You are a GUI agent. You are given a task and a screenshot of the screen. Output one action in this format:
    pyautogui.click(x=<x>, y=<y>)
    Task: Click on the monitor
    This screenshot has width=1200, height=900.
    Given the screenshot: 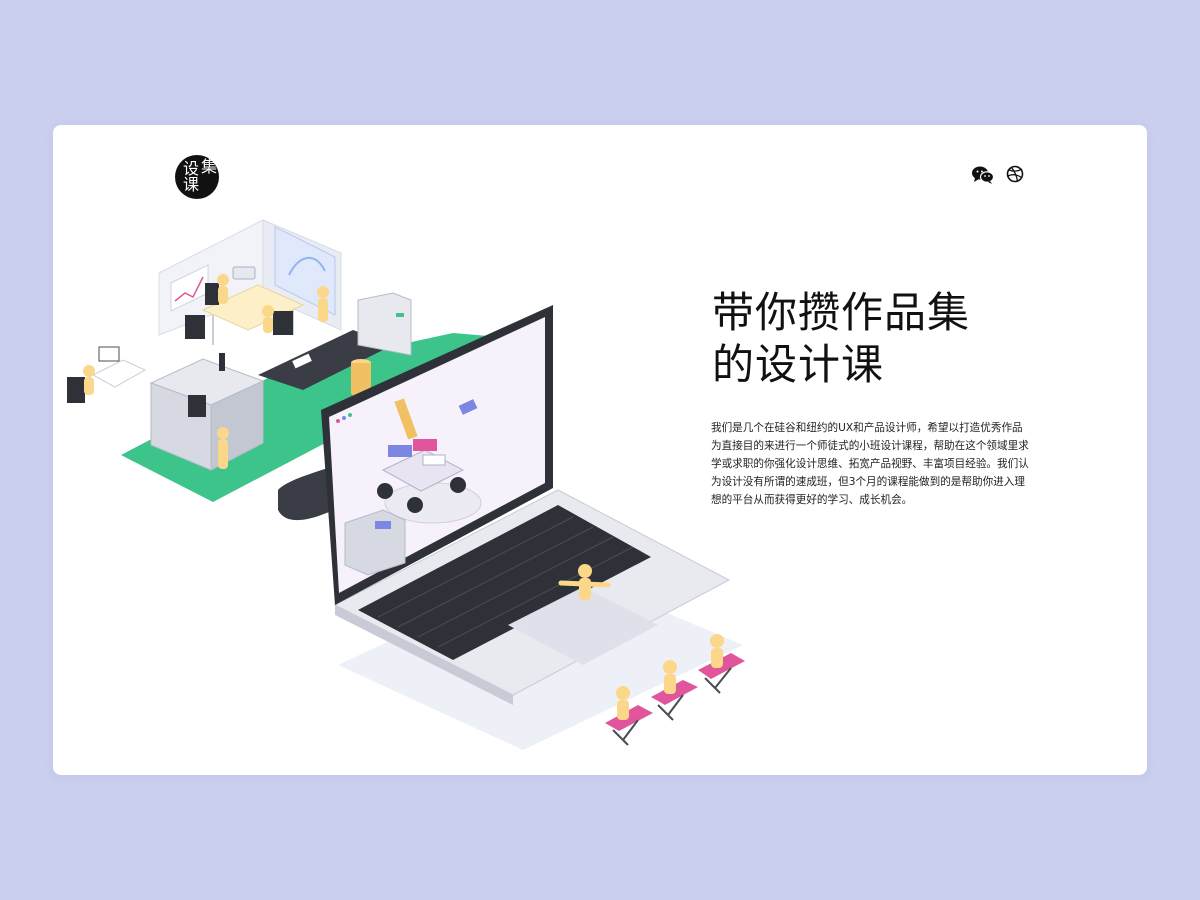 What is the action you would take?
    pyautogui.click(x=109, y=354)
    